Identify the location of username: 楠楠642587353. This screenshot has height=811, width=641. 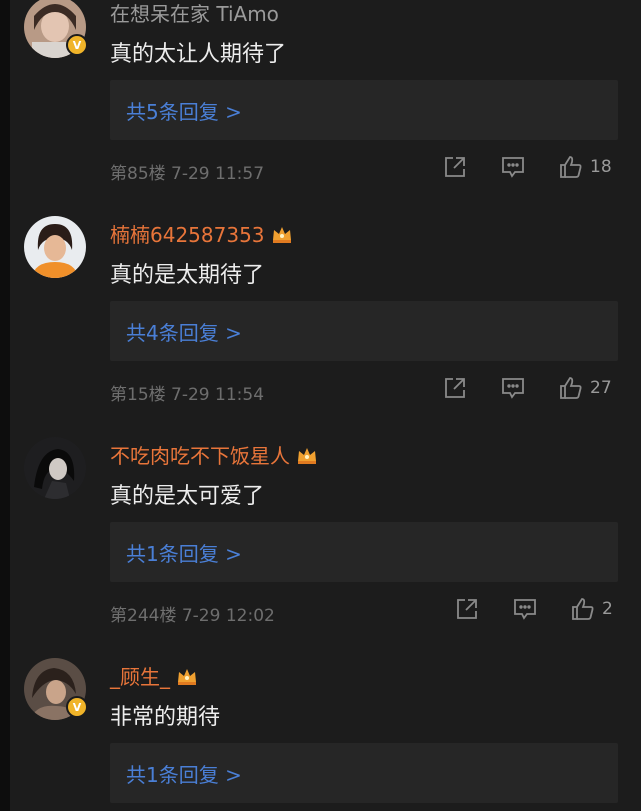
(201, 233).